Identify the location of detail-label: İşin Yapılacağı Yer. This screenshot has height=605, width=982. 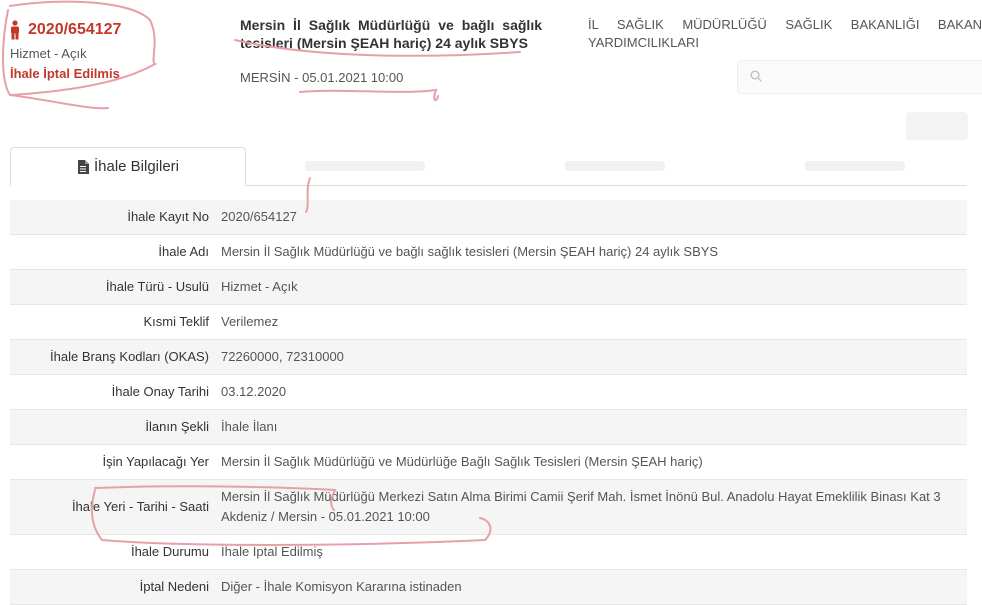
(113, 462).